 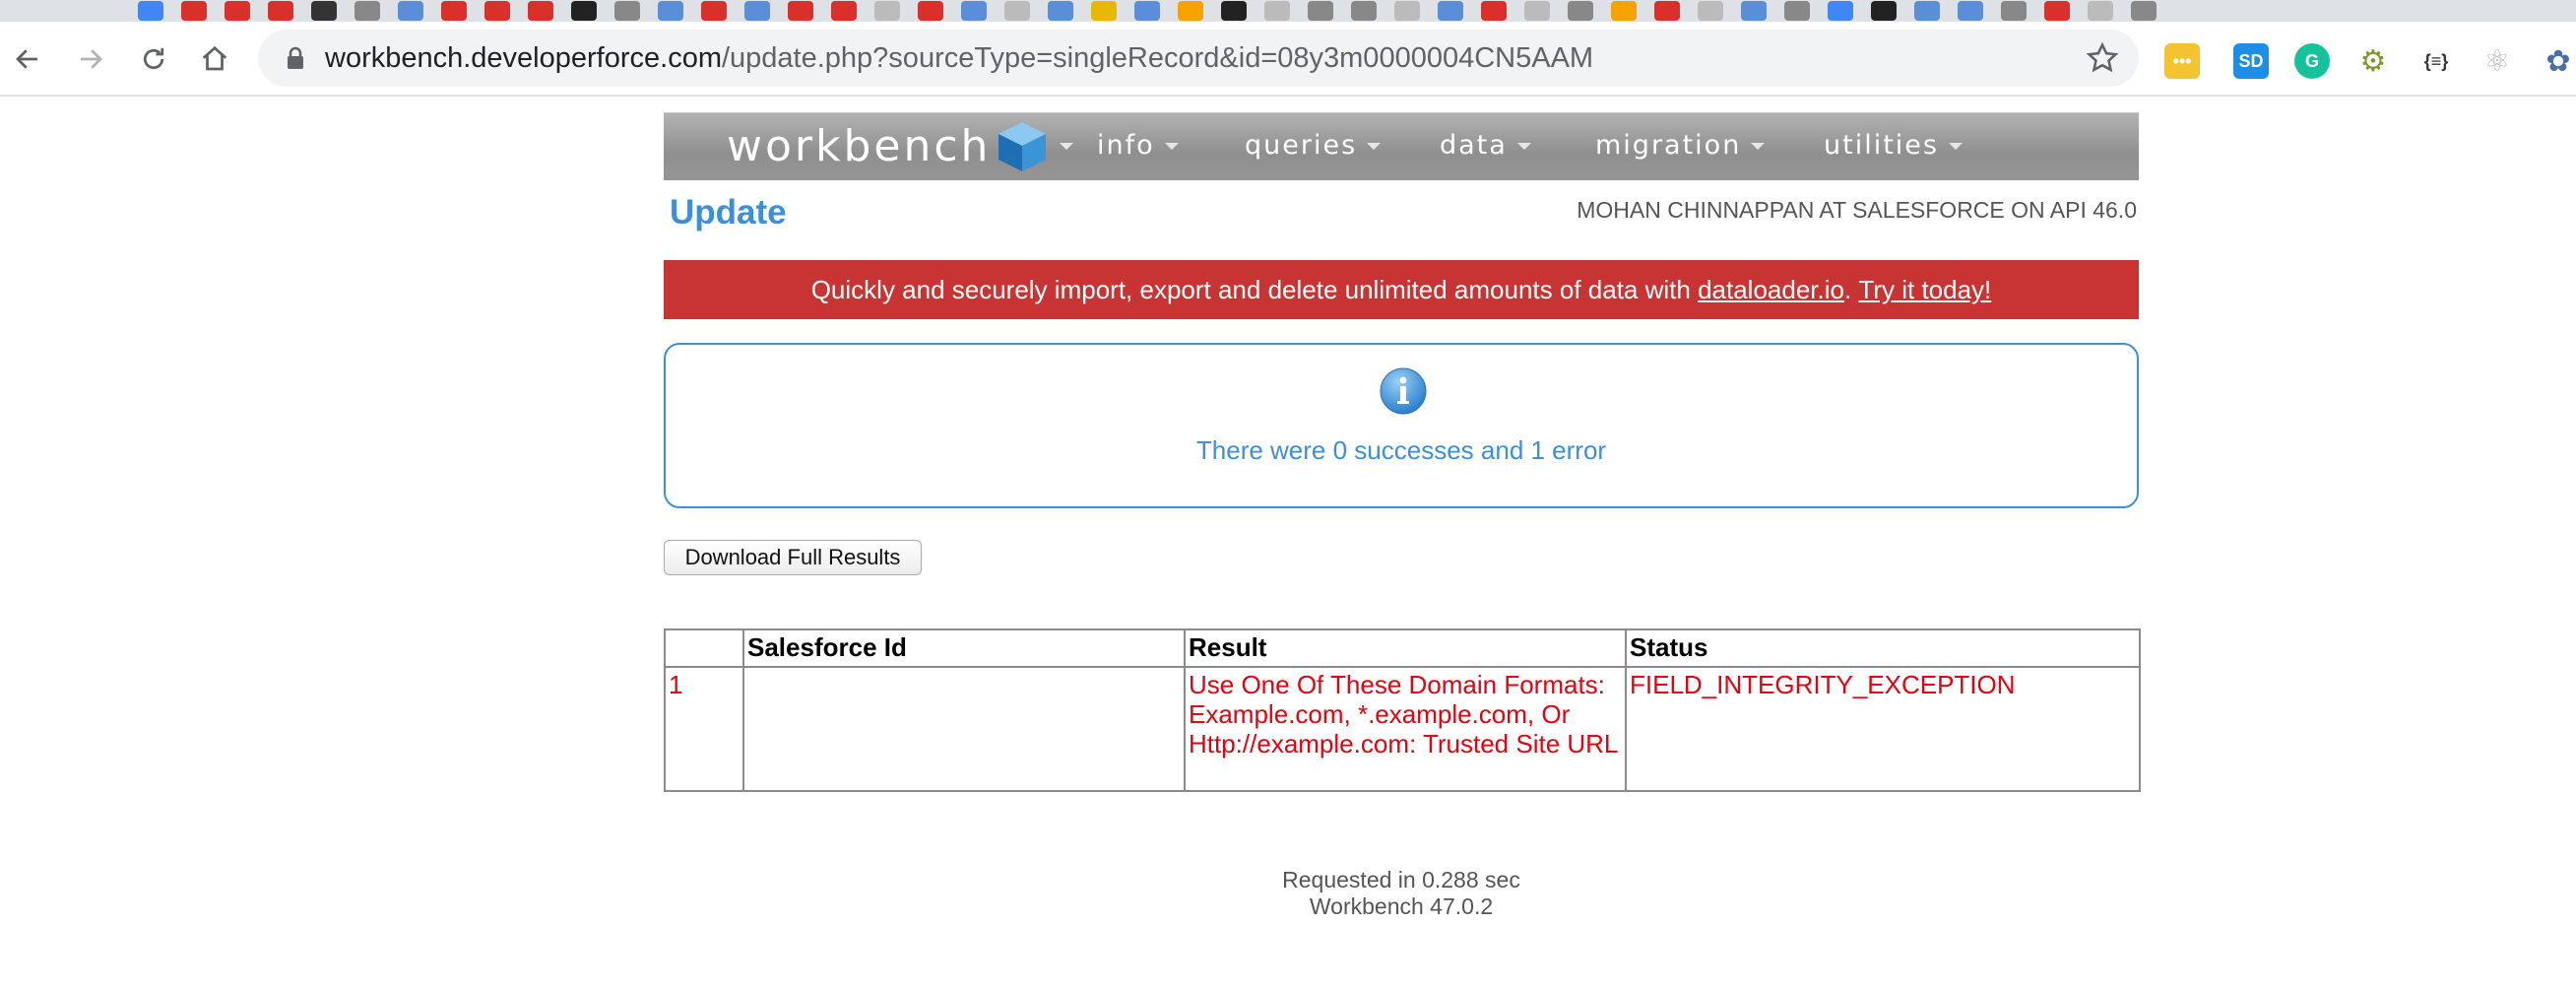 I want to click on forward-arrow-icon, so click(x=91, y=59).